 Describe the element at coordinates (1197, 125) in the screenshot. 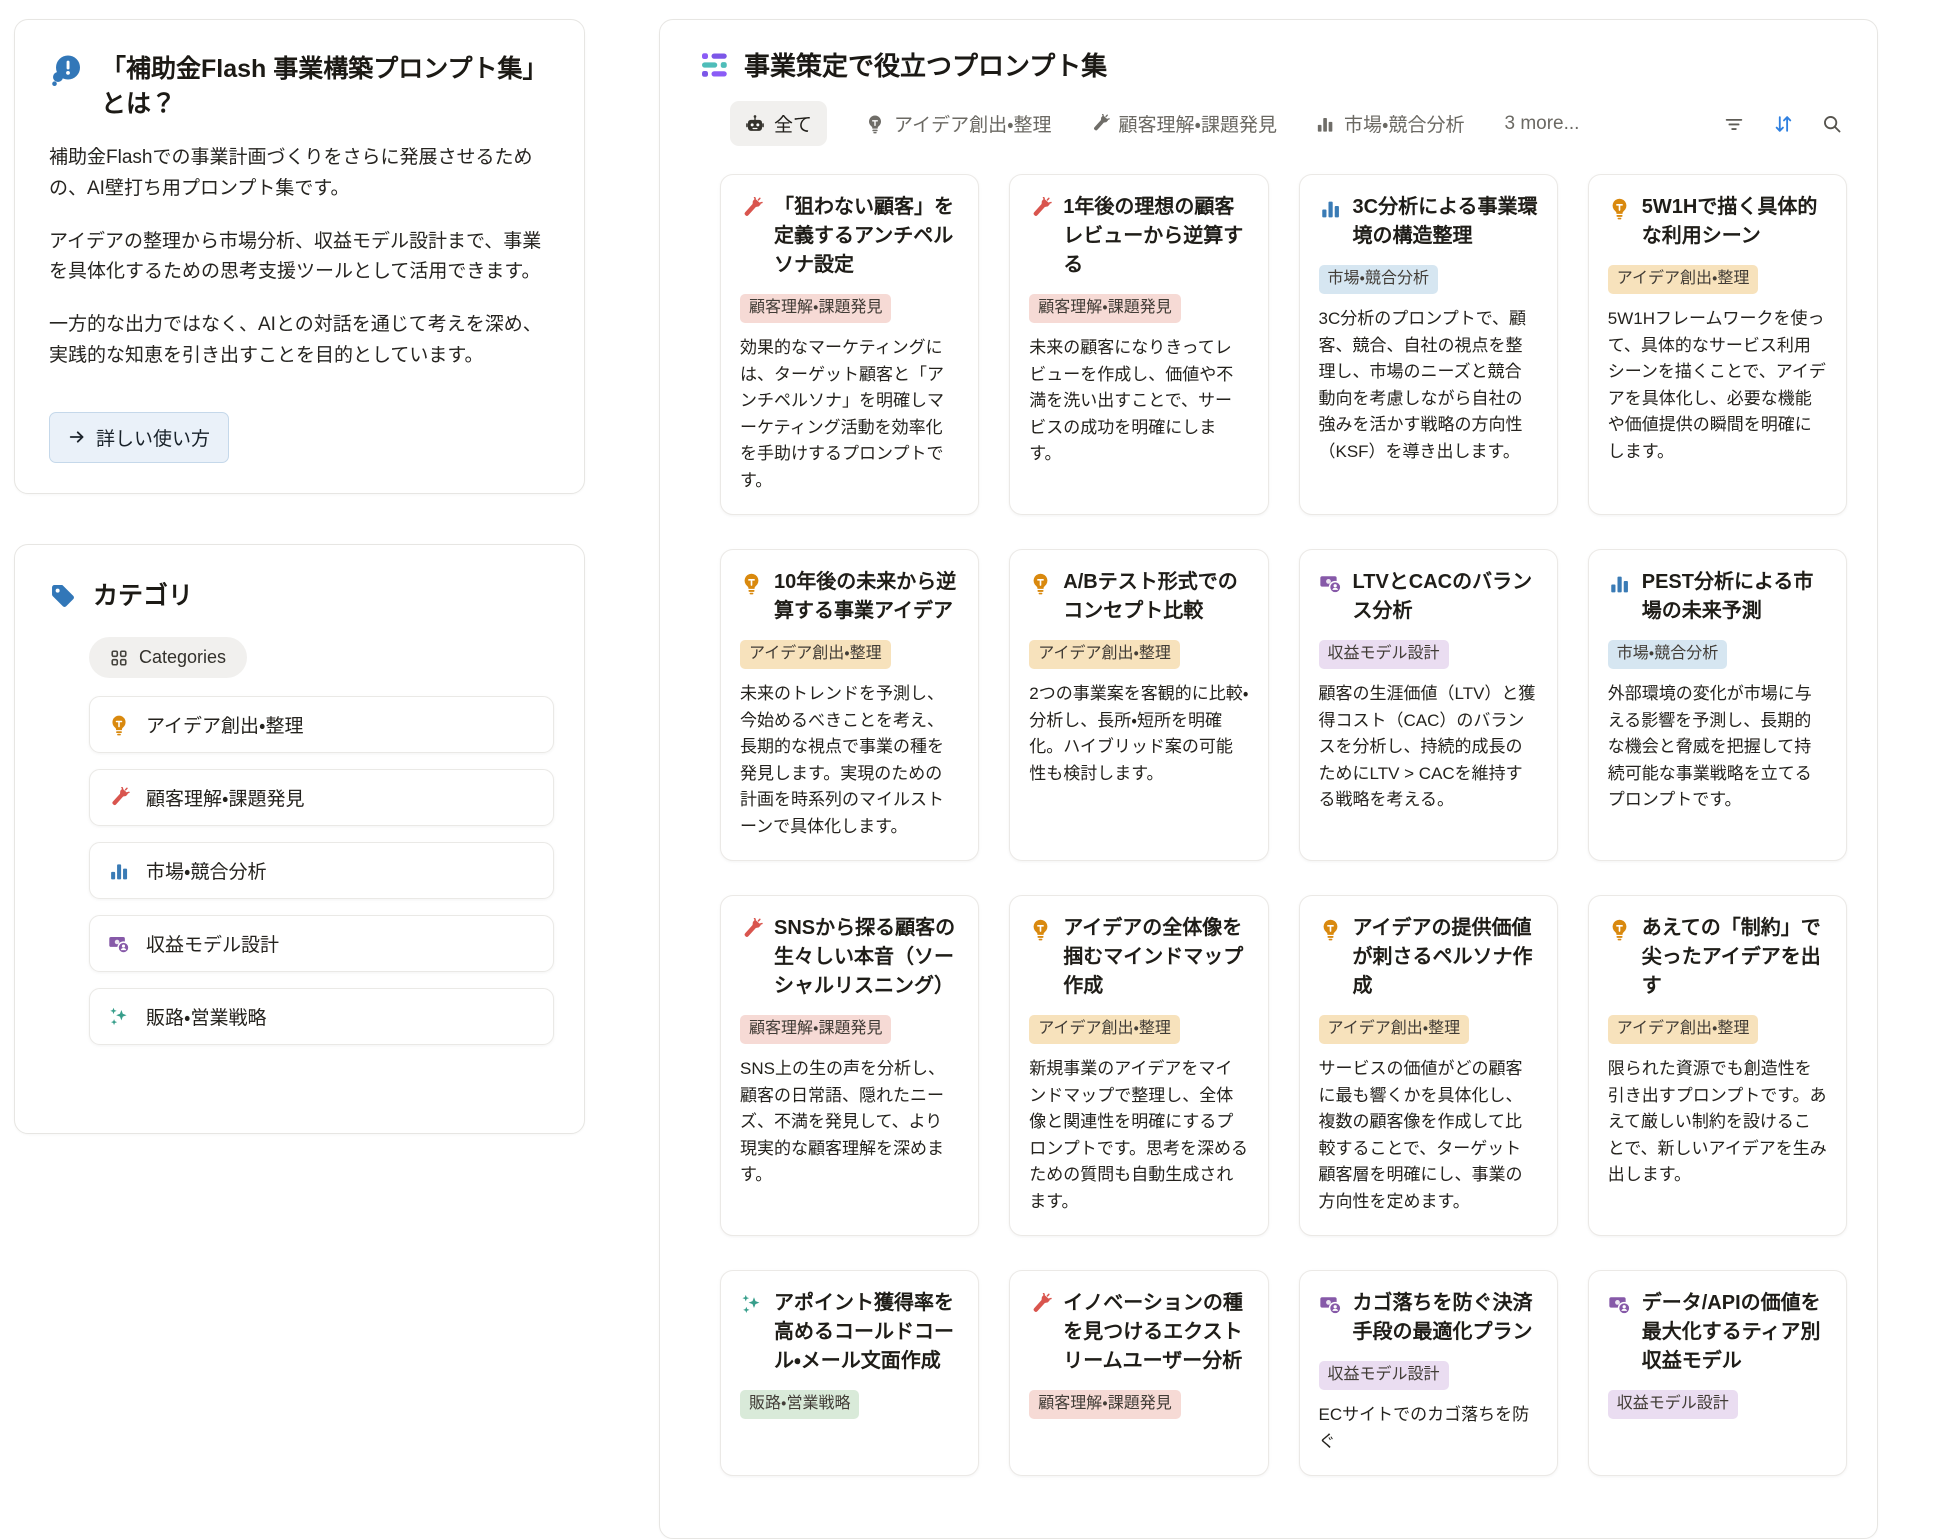

I see `tab-label: 顧客理解・課題発見` at that location.